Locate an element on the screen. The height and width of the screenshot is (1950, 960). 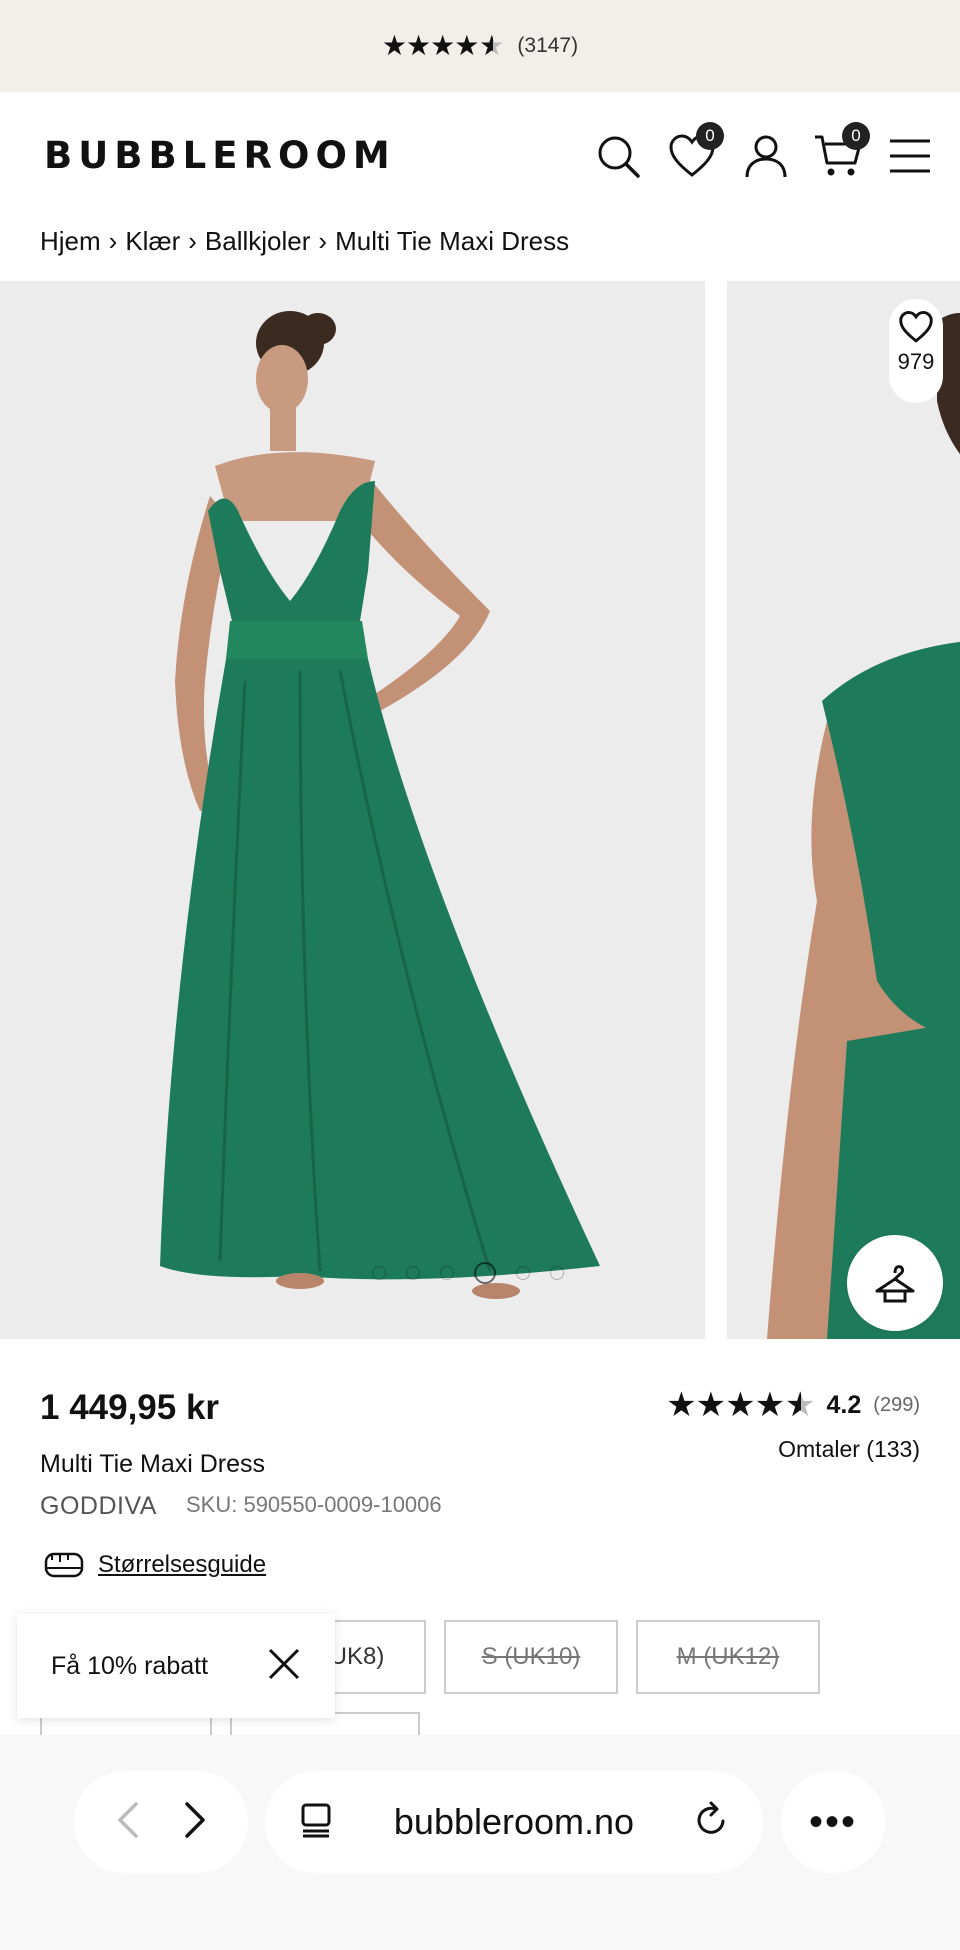
forward-button is located at coordinates (196, 1822).